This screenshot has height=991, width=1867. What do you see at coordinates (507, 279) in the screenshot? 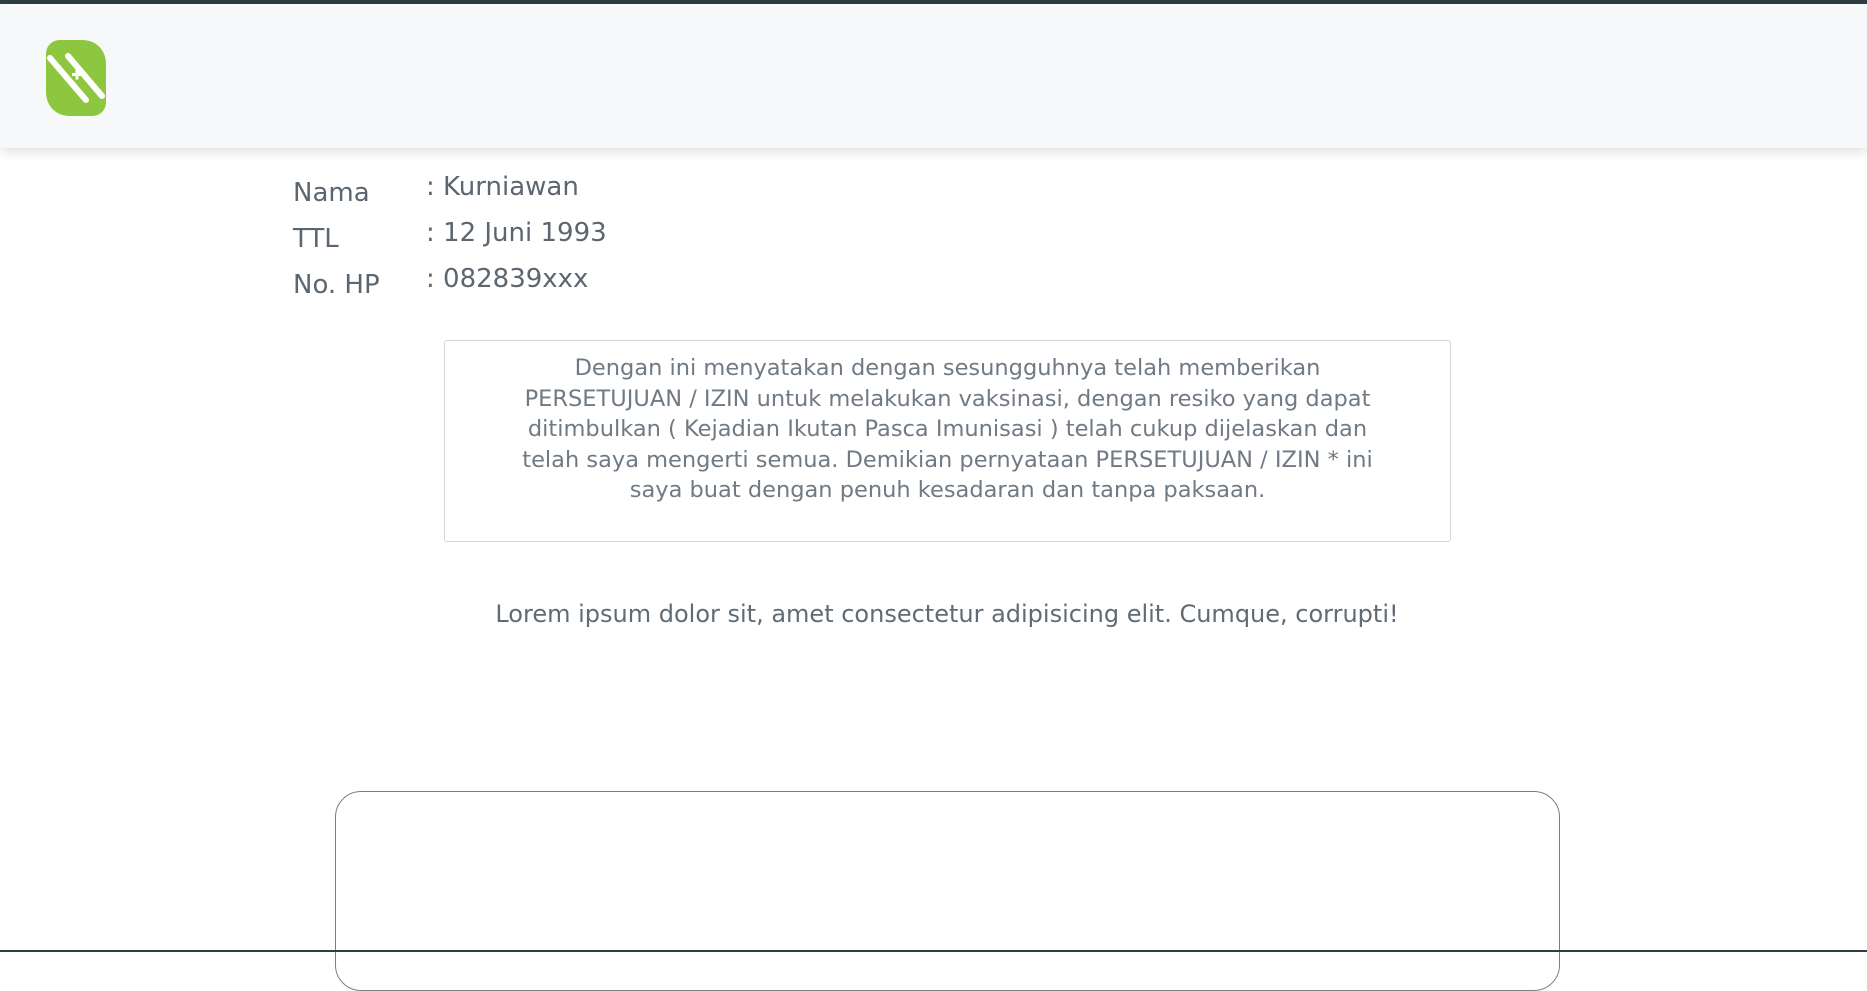
I see `no-hp-value: : 082839xxx` at bounding box center [507, 279].